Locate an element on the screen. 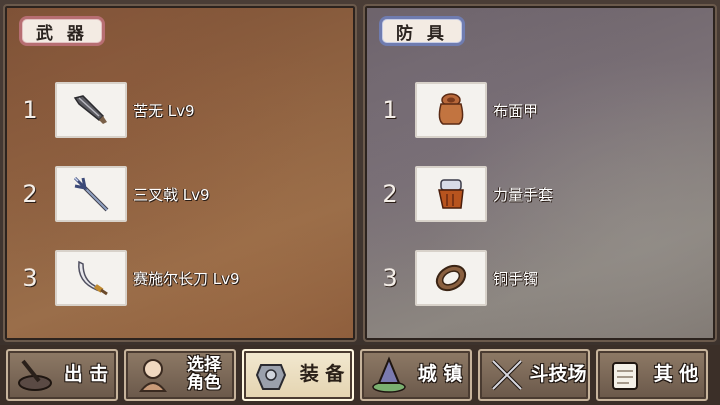 This screenshot has width=720, height=405. weapons-title: 武 器 is located at coordinates (62, 31).